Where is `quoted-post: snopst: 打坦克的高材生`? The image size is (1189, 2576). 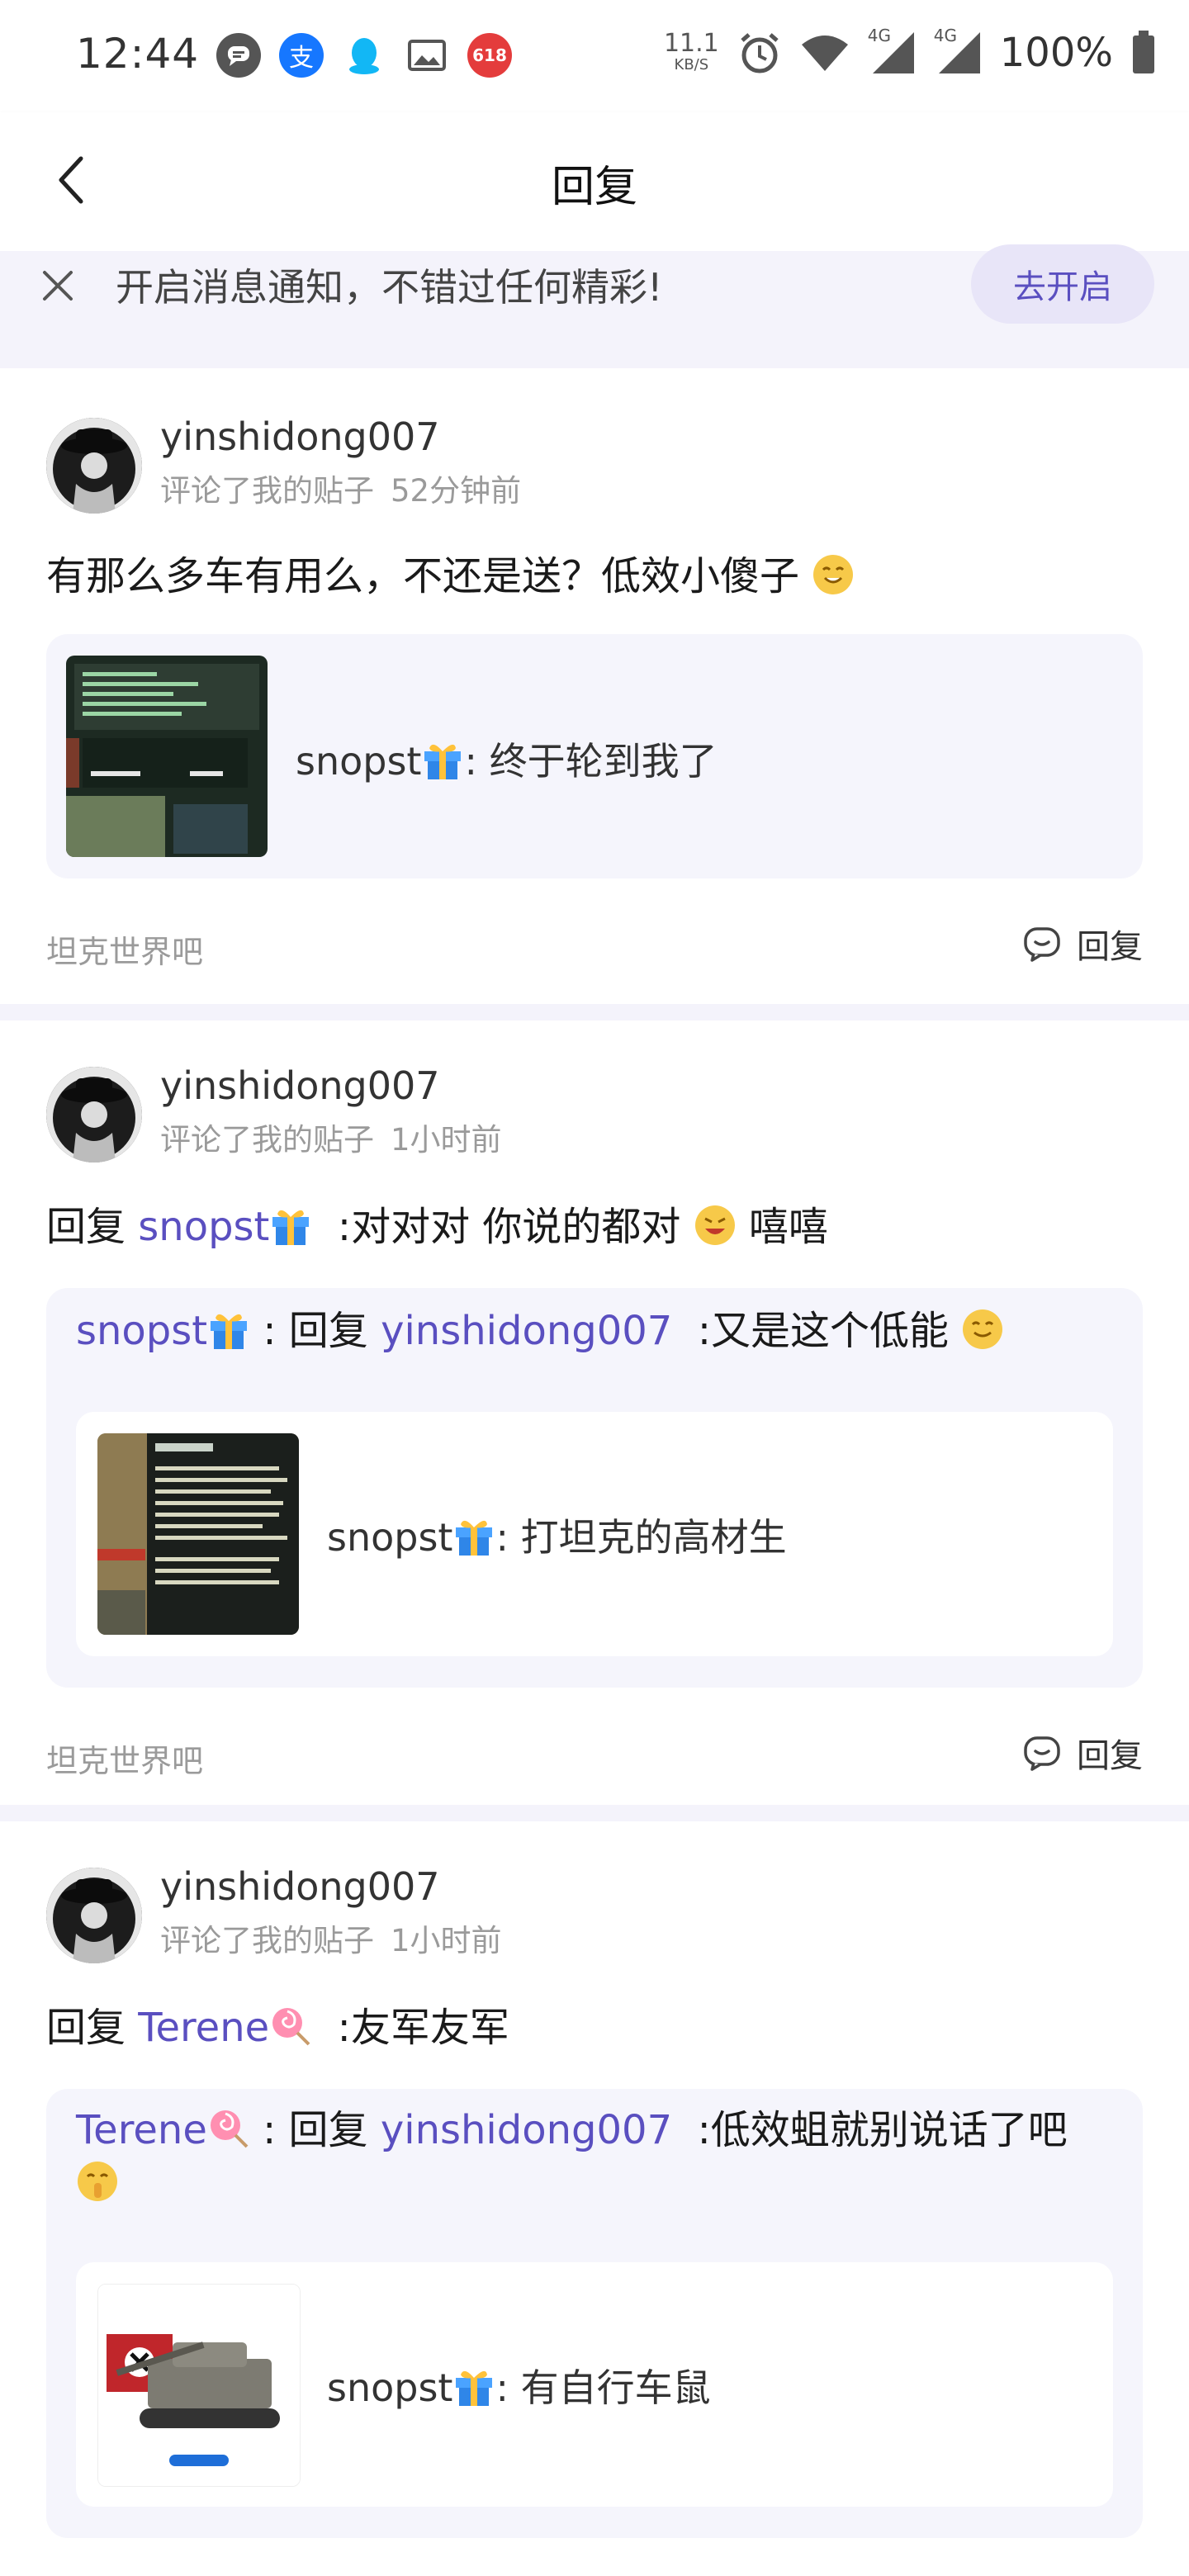 quoted-post: snopst: 打坦克的高材生 is located at coordinates (594, 1534).